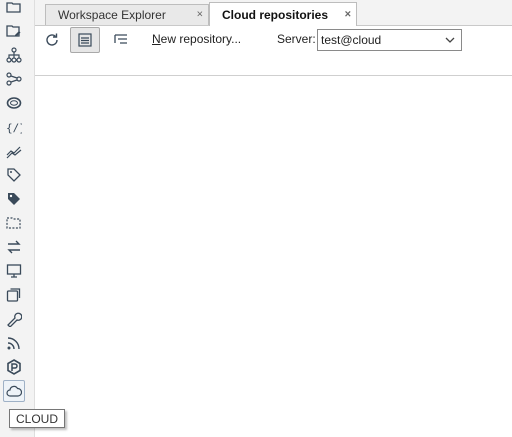 The width and height of the screenshot is (512, 437). Describe the element at coordinates (14, 175) in the screenshot. I see `tag-icon` at that location.